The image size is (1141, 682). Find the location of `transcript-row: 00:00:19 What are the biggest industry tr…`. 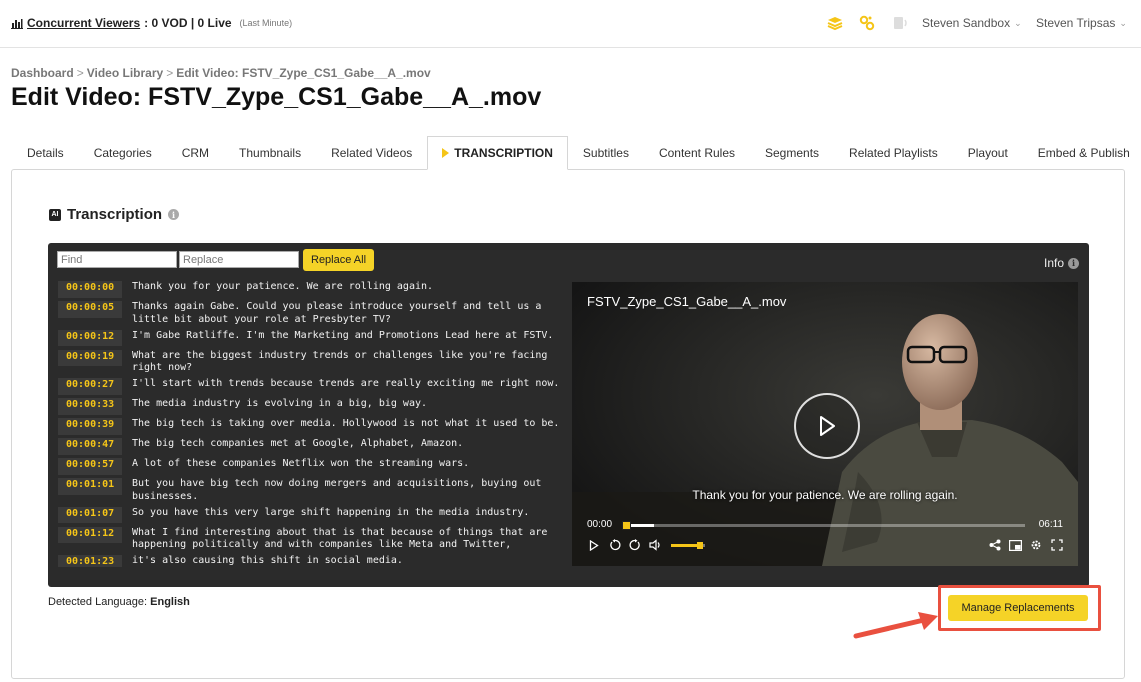

transcript-row: 00:00:19 What are the biggest industry tr… is located at coordinates (310, 362).